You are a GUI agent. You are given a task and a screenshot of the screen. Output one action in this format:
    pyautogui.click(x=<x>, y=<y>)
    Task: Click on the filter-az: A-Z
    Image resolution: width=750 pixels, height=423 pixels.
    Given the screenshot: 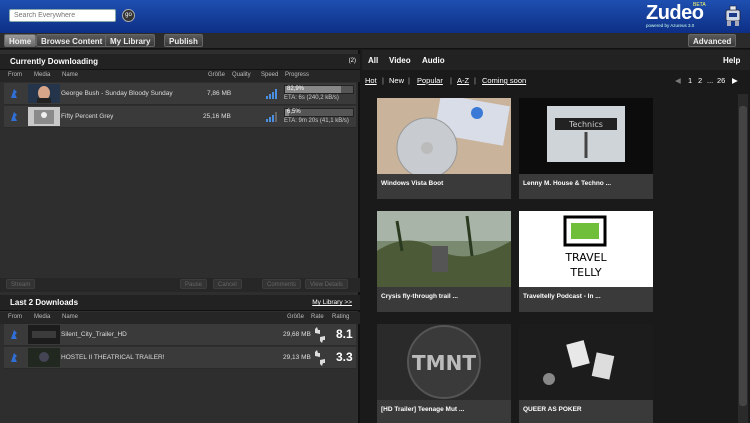 What is the action you would take?
    pyautogui.click(x=463, y=80)
    